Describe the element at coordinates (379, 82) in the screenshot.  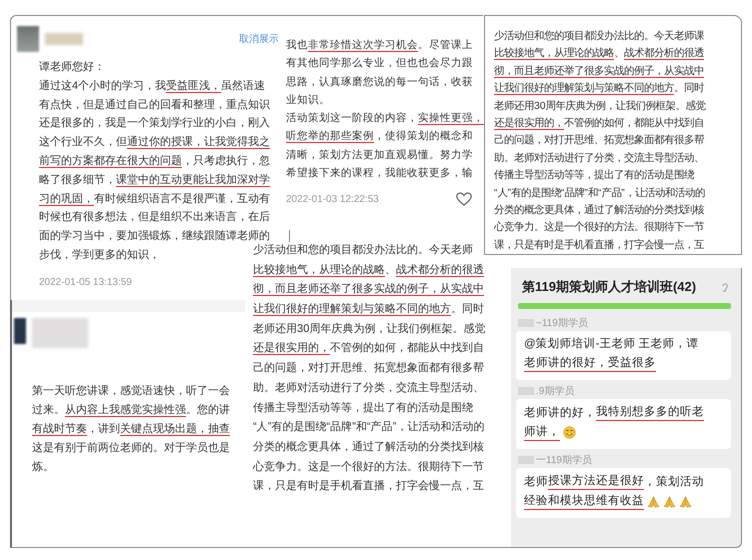
I see `text-line: 思路，认真琢磨您说的每一句话，收获` at that location.